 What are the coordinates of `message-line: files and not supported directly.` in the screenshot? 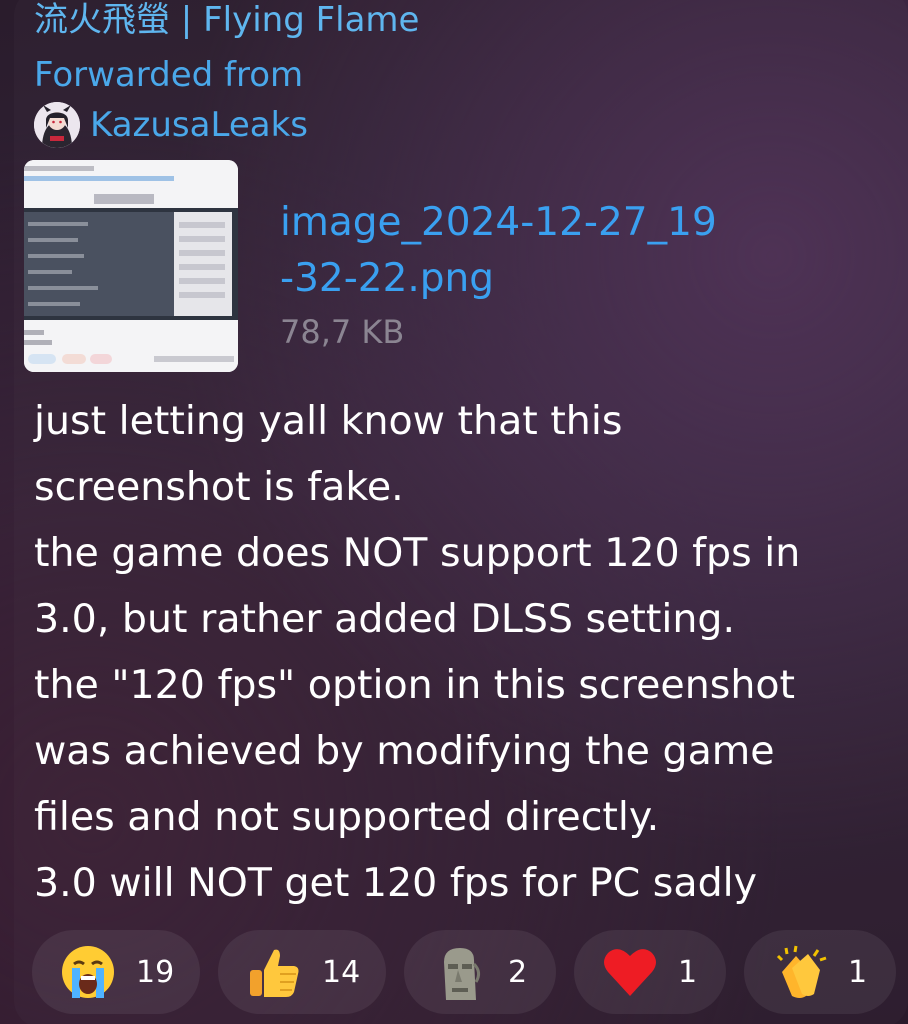 It's located at (347, 817).